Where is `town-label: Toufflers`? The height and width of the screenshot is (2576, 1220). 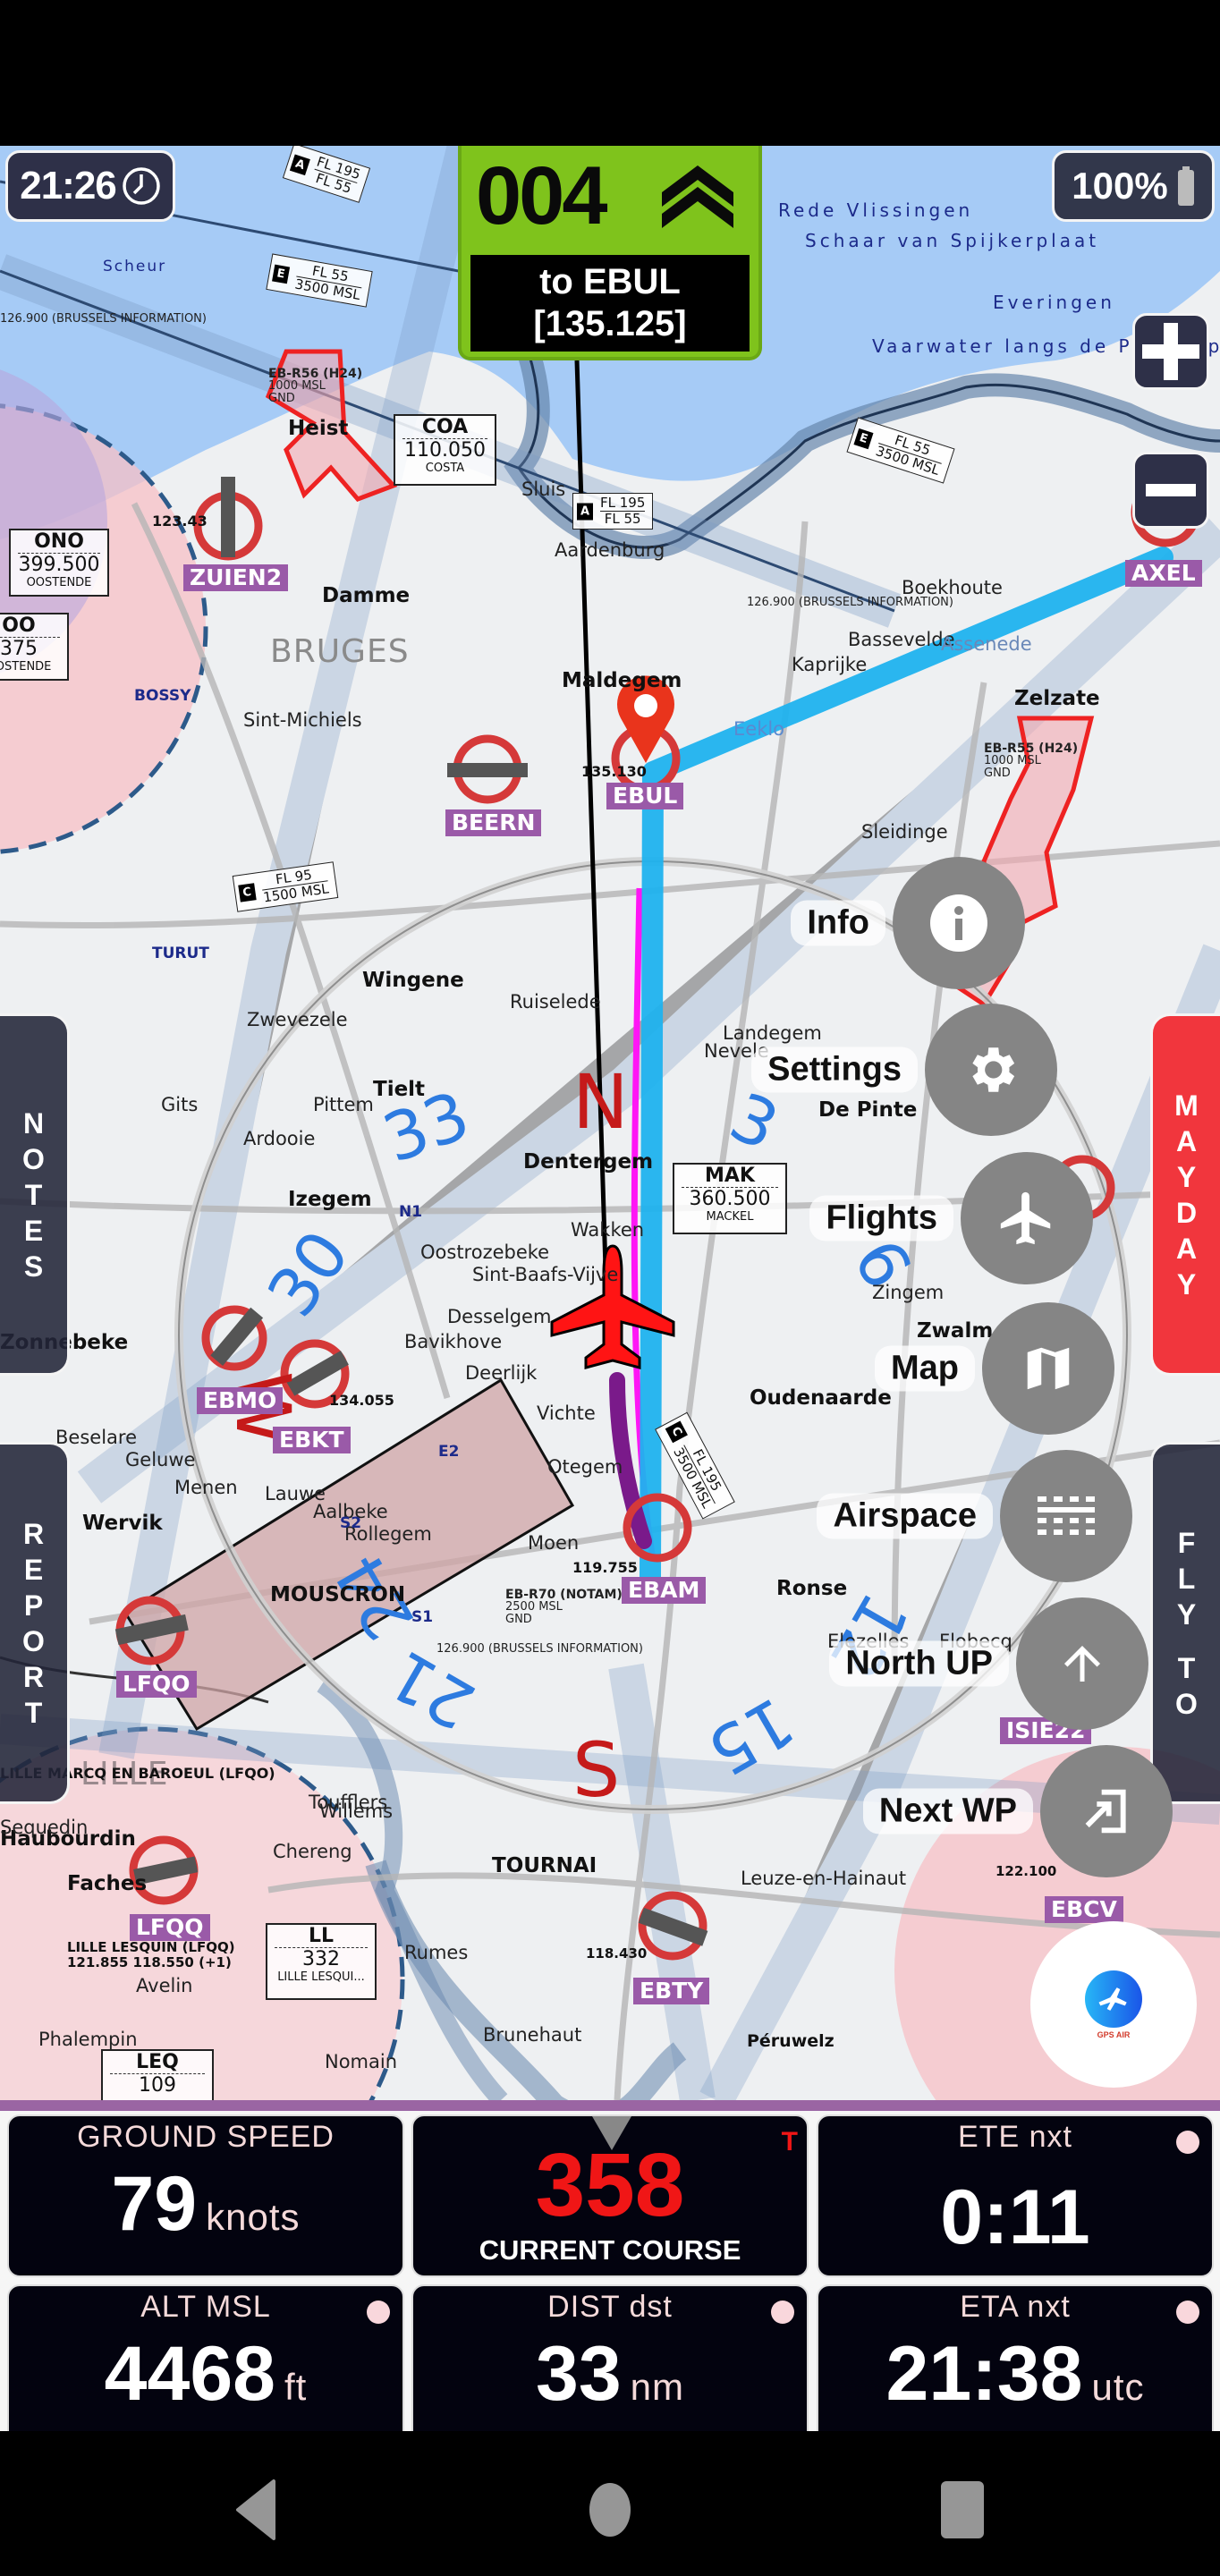
town-label: Toufflers is located at coordinates (348, 1802).